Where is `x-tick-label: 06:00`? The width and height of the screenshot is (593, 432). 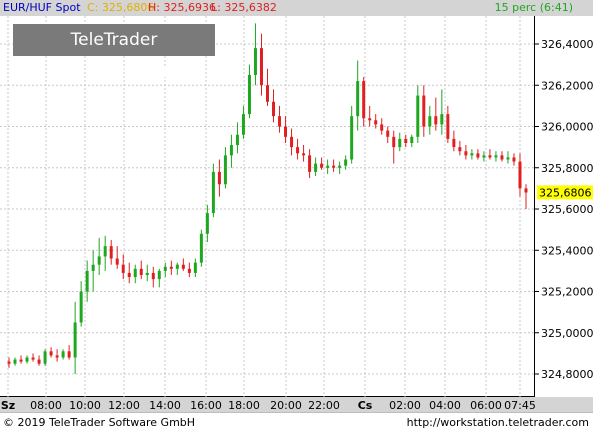 x-tick-label: 06:00 is located at coordinates (486, 405).